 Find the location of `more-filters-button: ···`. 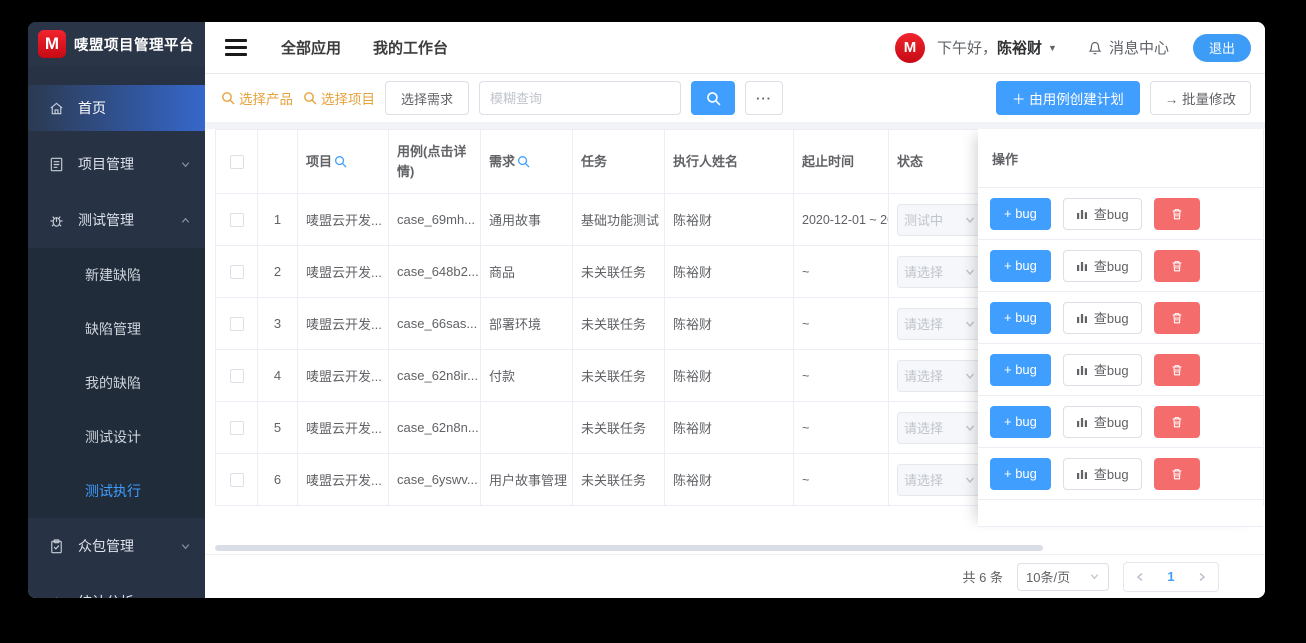

more-filters-button: ··· is located at coordinates (764, 98).